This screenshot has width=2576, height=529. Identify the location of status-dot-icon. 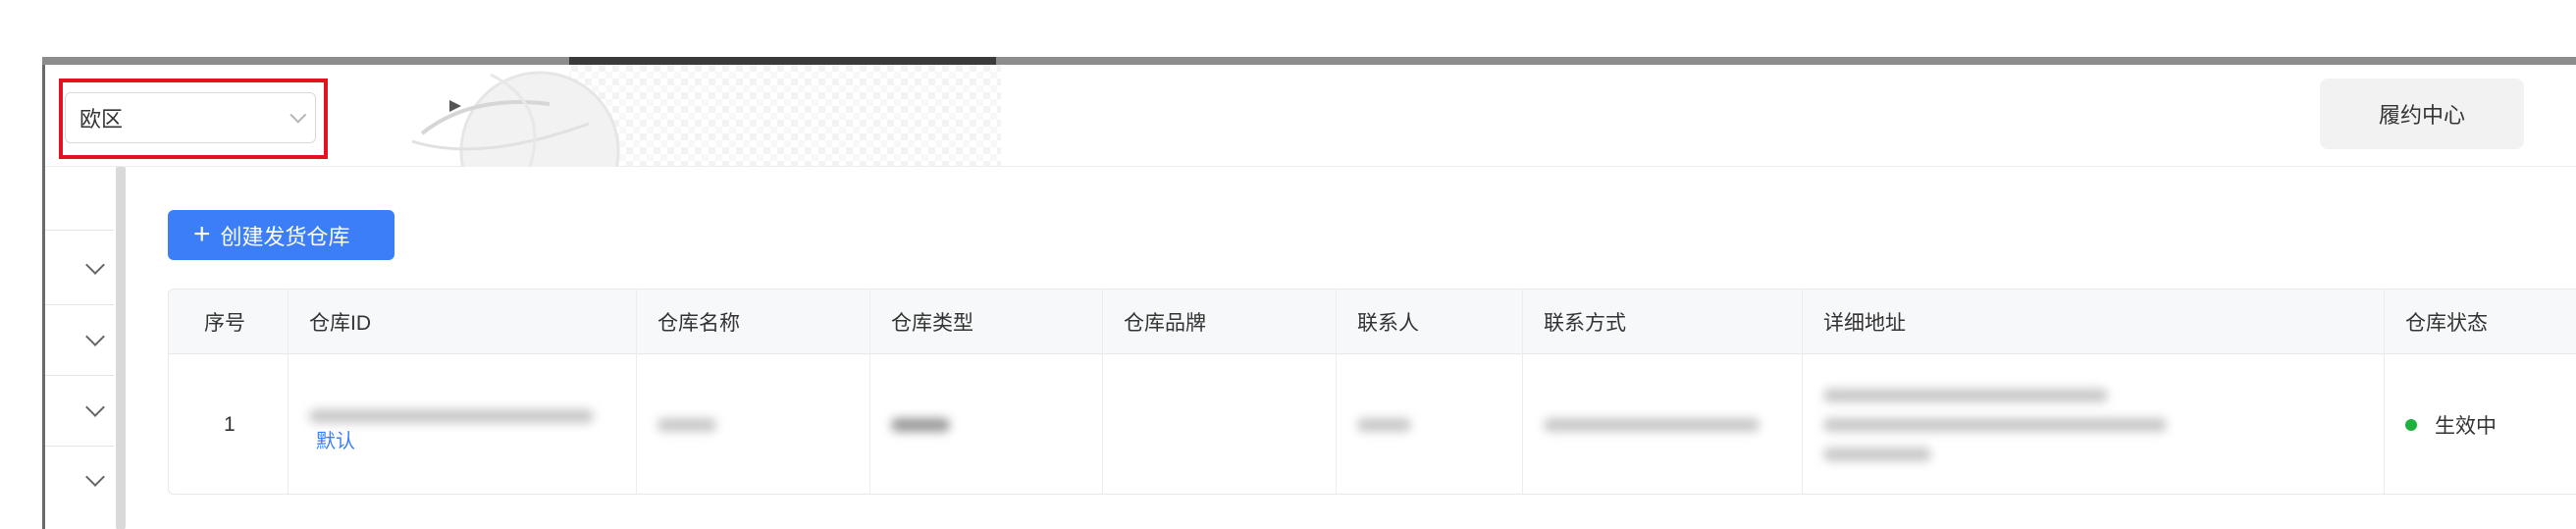
(2411, 425).